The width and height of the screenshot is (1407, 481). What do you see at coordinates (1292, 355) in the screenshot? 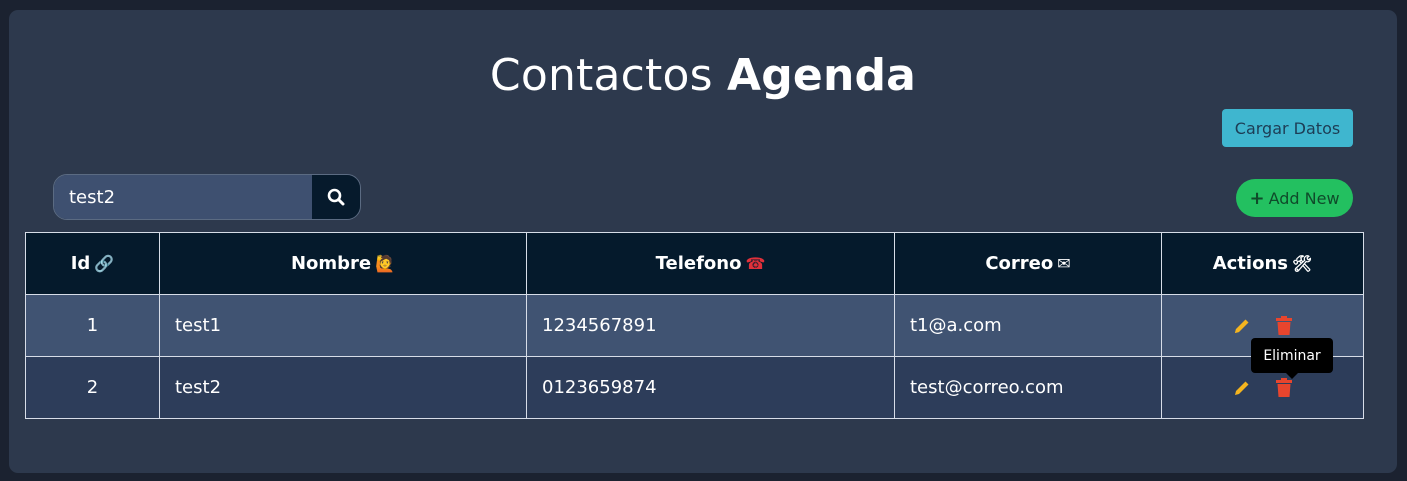
I see `delete-tooltip: Eliminar` at bounding box center [1292, 355].